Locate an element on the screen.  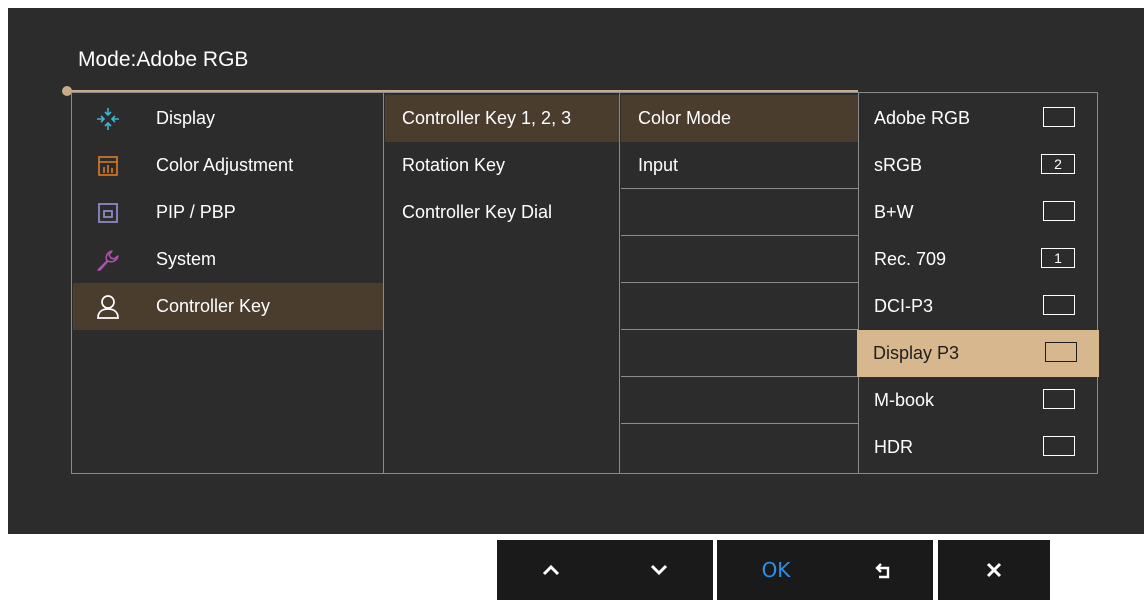
navigation-button-group is located at coordinates (605, 570).